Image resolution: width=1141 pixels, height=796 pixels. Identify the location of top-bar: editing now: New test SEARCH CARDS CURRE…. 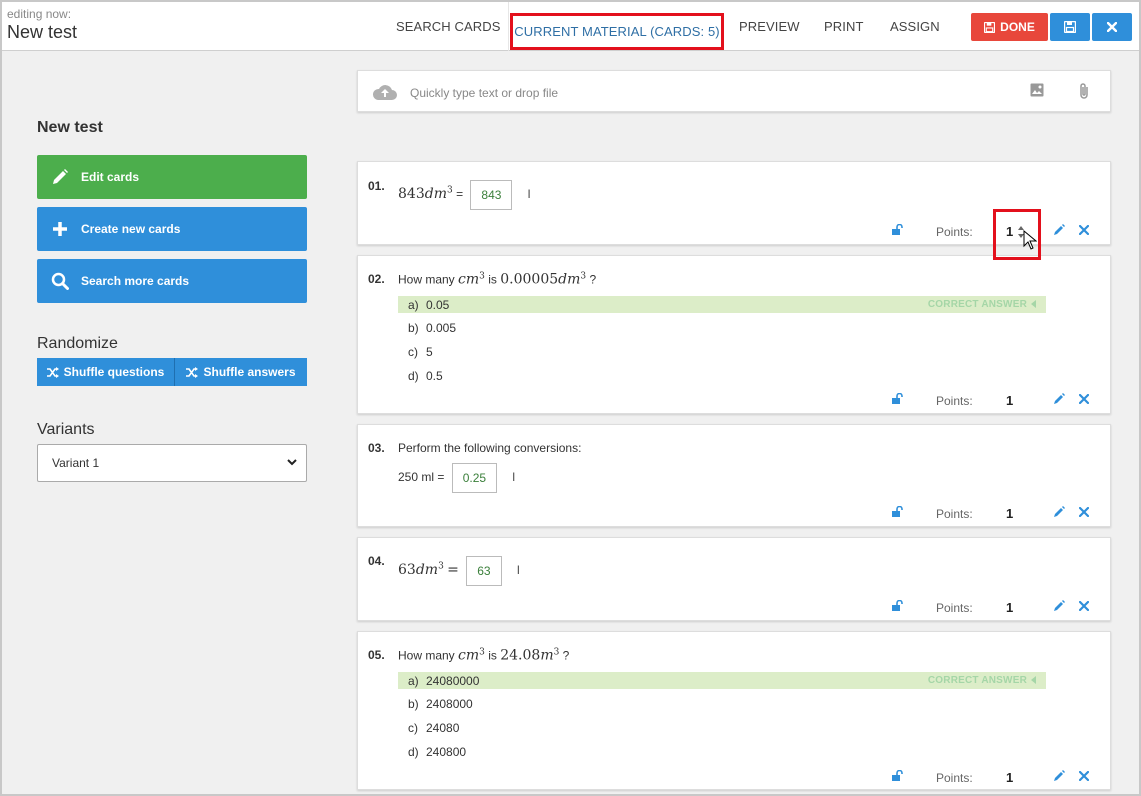
(570, 26).